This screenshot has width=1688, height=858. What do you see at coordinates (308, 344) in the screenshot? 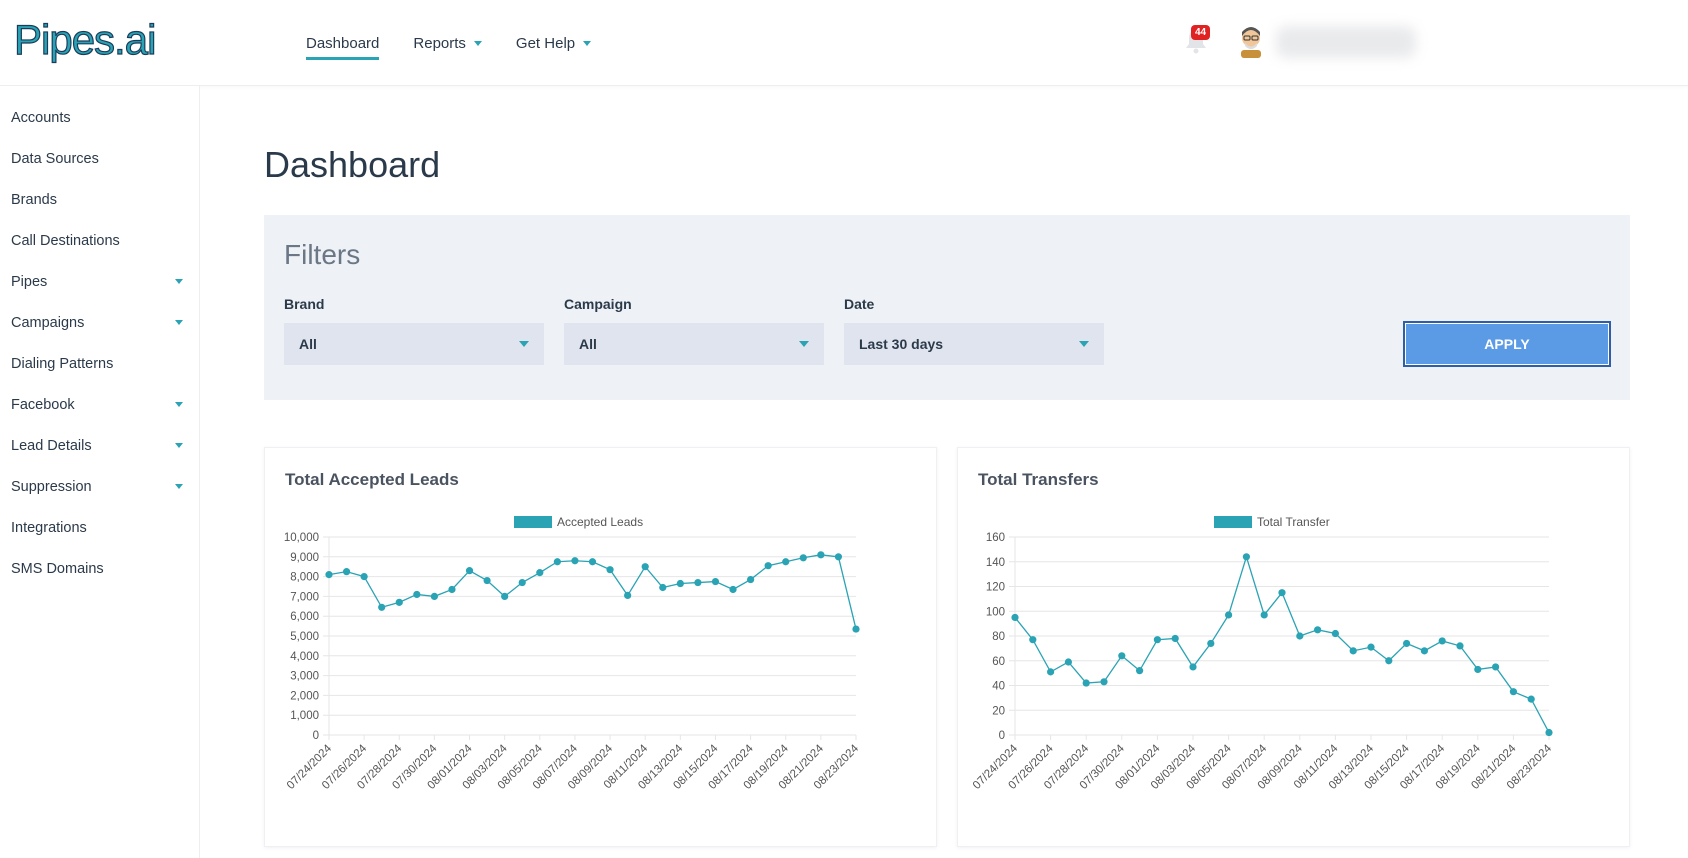
I see `brand-select-value: All` at bounding box center [308, 344].